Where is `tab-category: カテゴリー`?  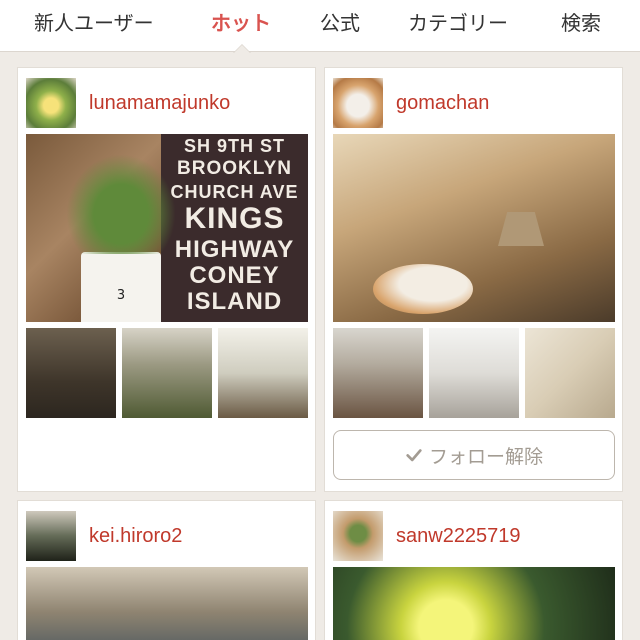 tab-category: カテゴリー is located at coordinates (458, 23).